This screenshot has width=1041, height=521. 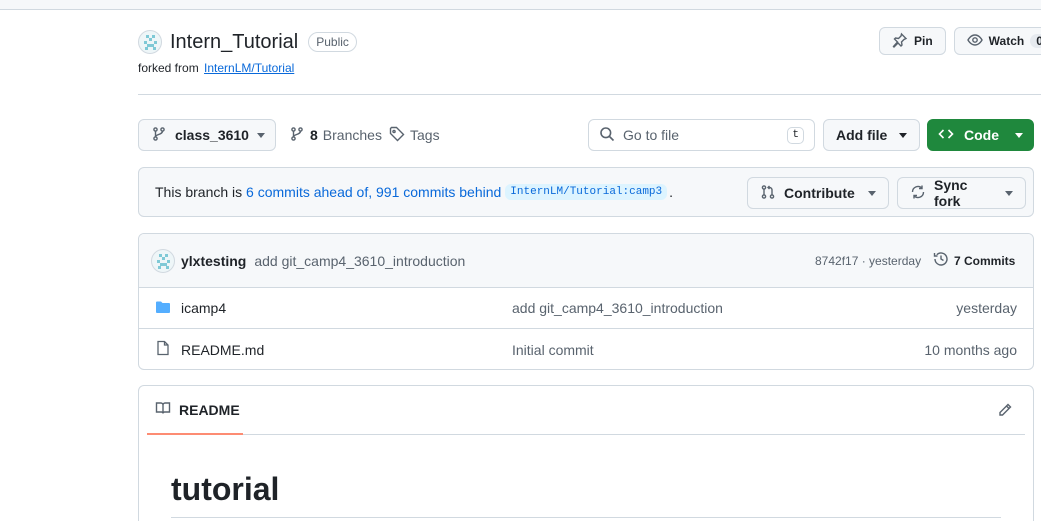 What do you see at coordinates (163, 308) in the screenshot?
I see `folder-icon` at bounding box center [163, 308].